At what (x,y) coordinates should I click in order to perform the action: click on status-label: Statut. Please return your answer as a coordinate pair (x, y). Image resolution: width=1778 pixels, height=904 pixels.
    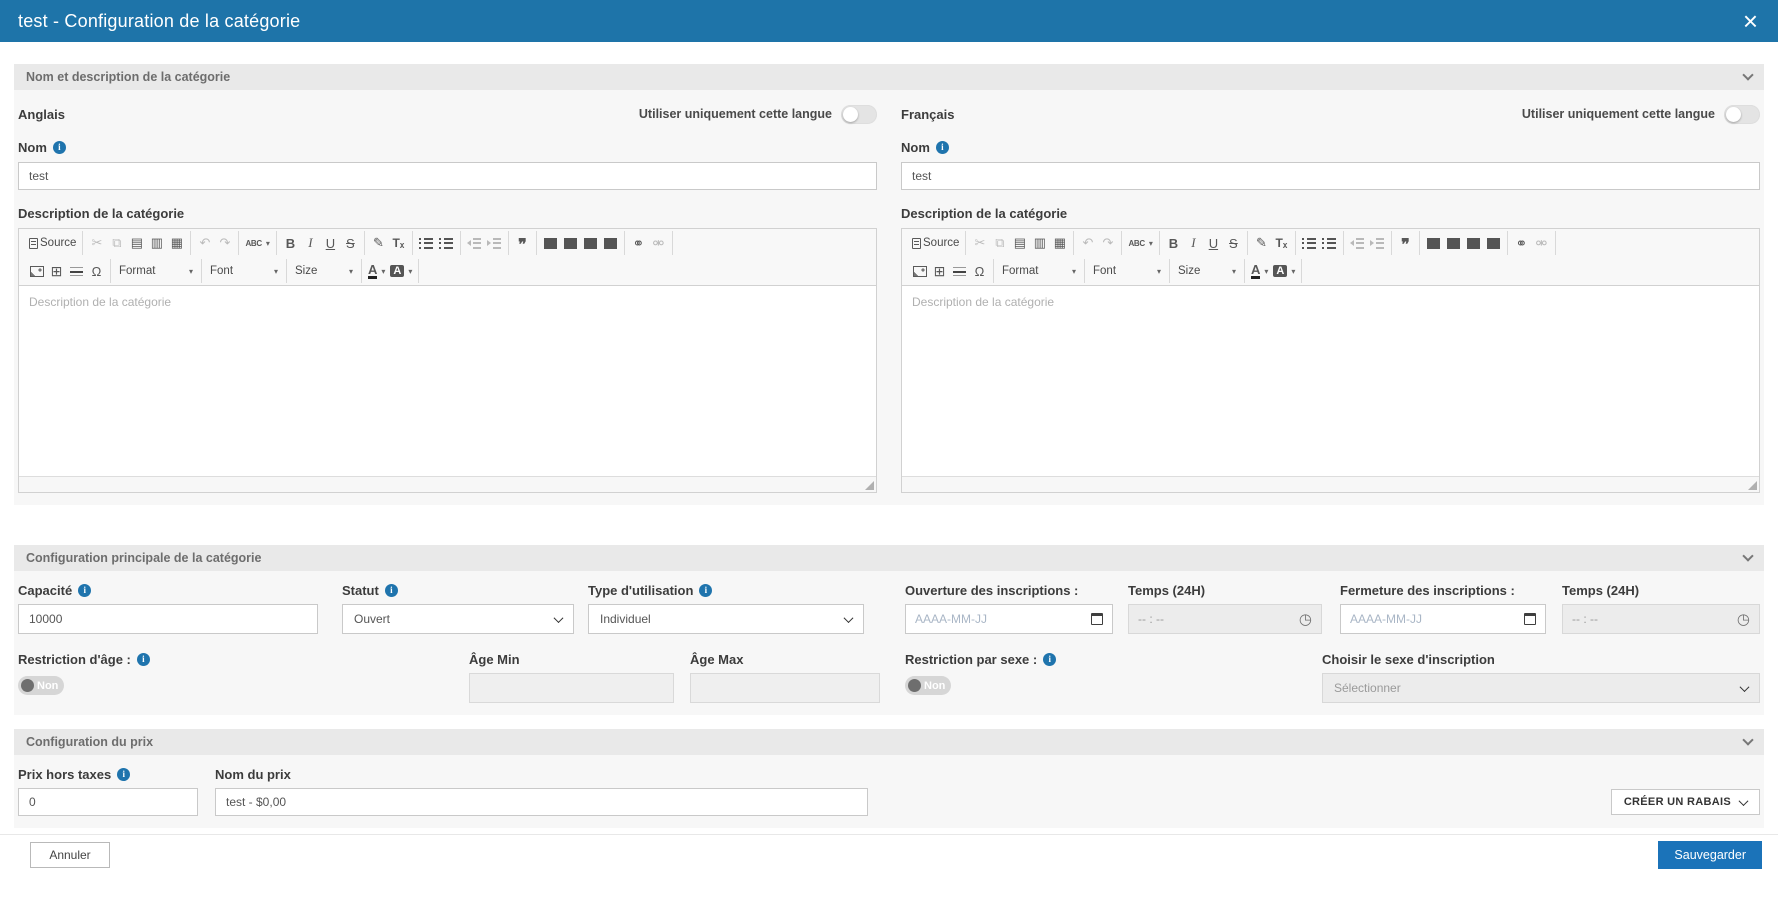
    Looking at the image, I should click on (360, 590).